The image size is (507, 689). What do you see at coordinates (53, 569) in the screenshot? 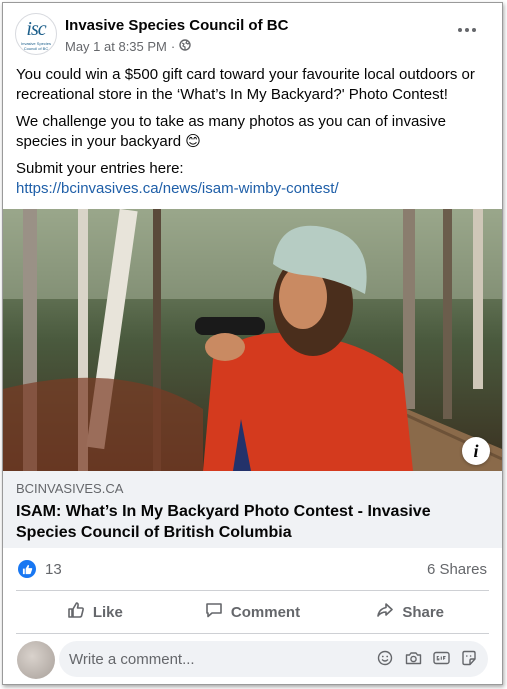
I see `reaction-count: 13` at bounding box center [53, 569].